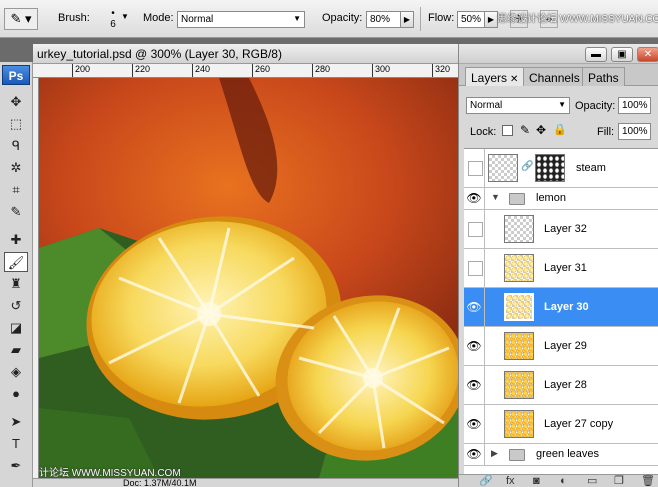  I want to click on lasso-tool-icon: ᑫ, so click(16, 146).